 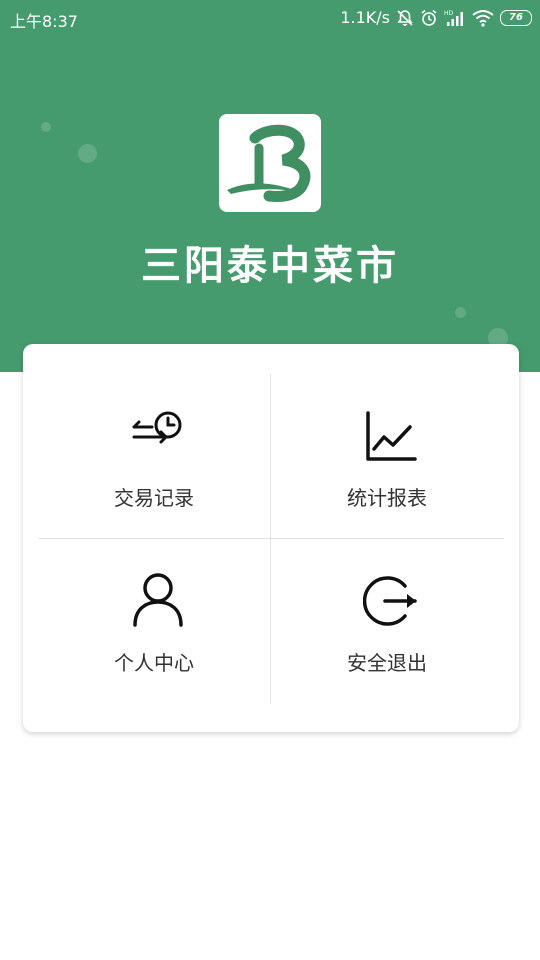 I want to click on status-icons: 1.1K/s HD 76, so click(x=436, y=17).